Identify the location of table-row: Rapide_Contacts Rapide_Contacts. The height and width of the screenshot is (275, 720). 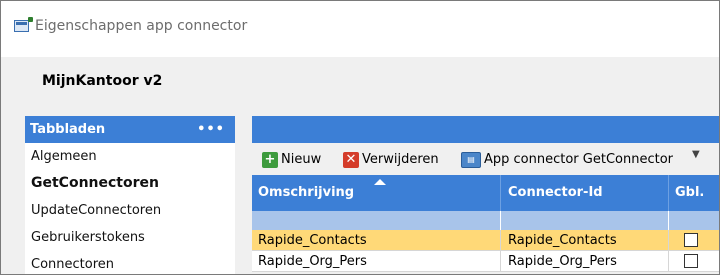
(485, 240).